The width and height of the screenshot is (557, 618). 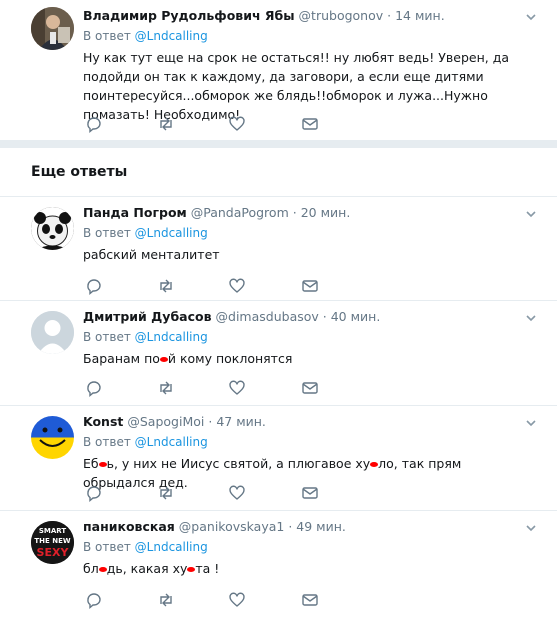 I want to click on ukraine-smiley-icon, so click(x=52, y=437).